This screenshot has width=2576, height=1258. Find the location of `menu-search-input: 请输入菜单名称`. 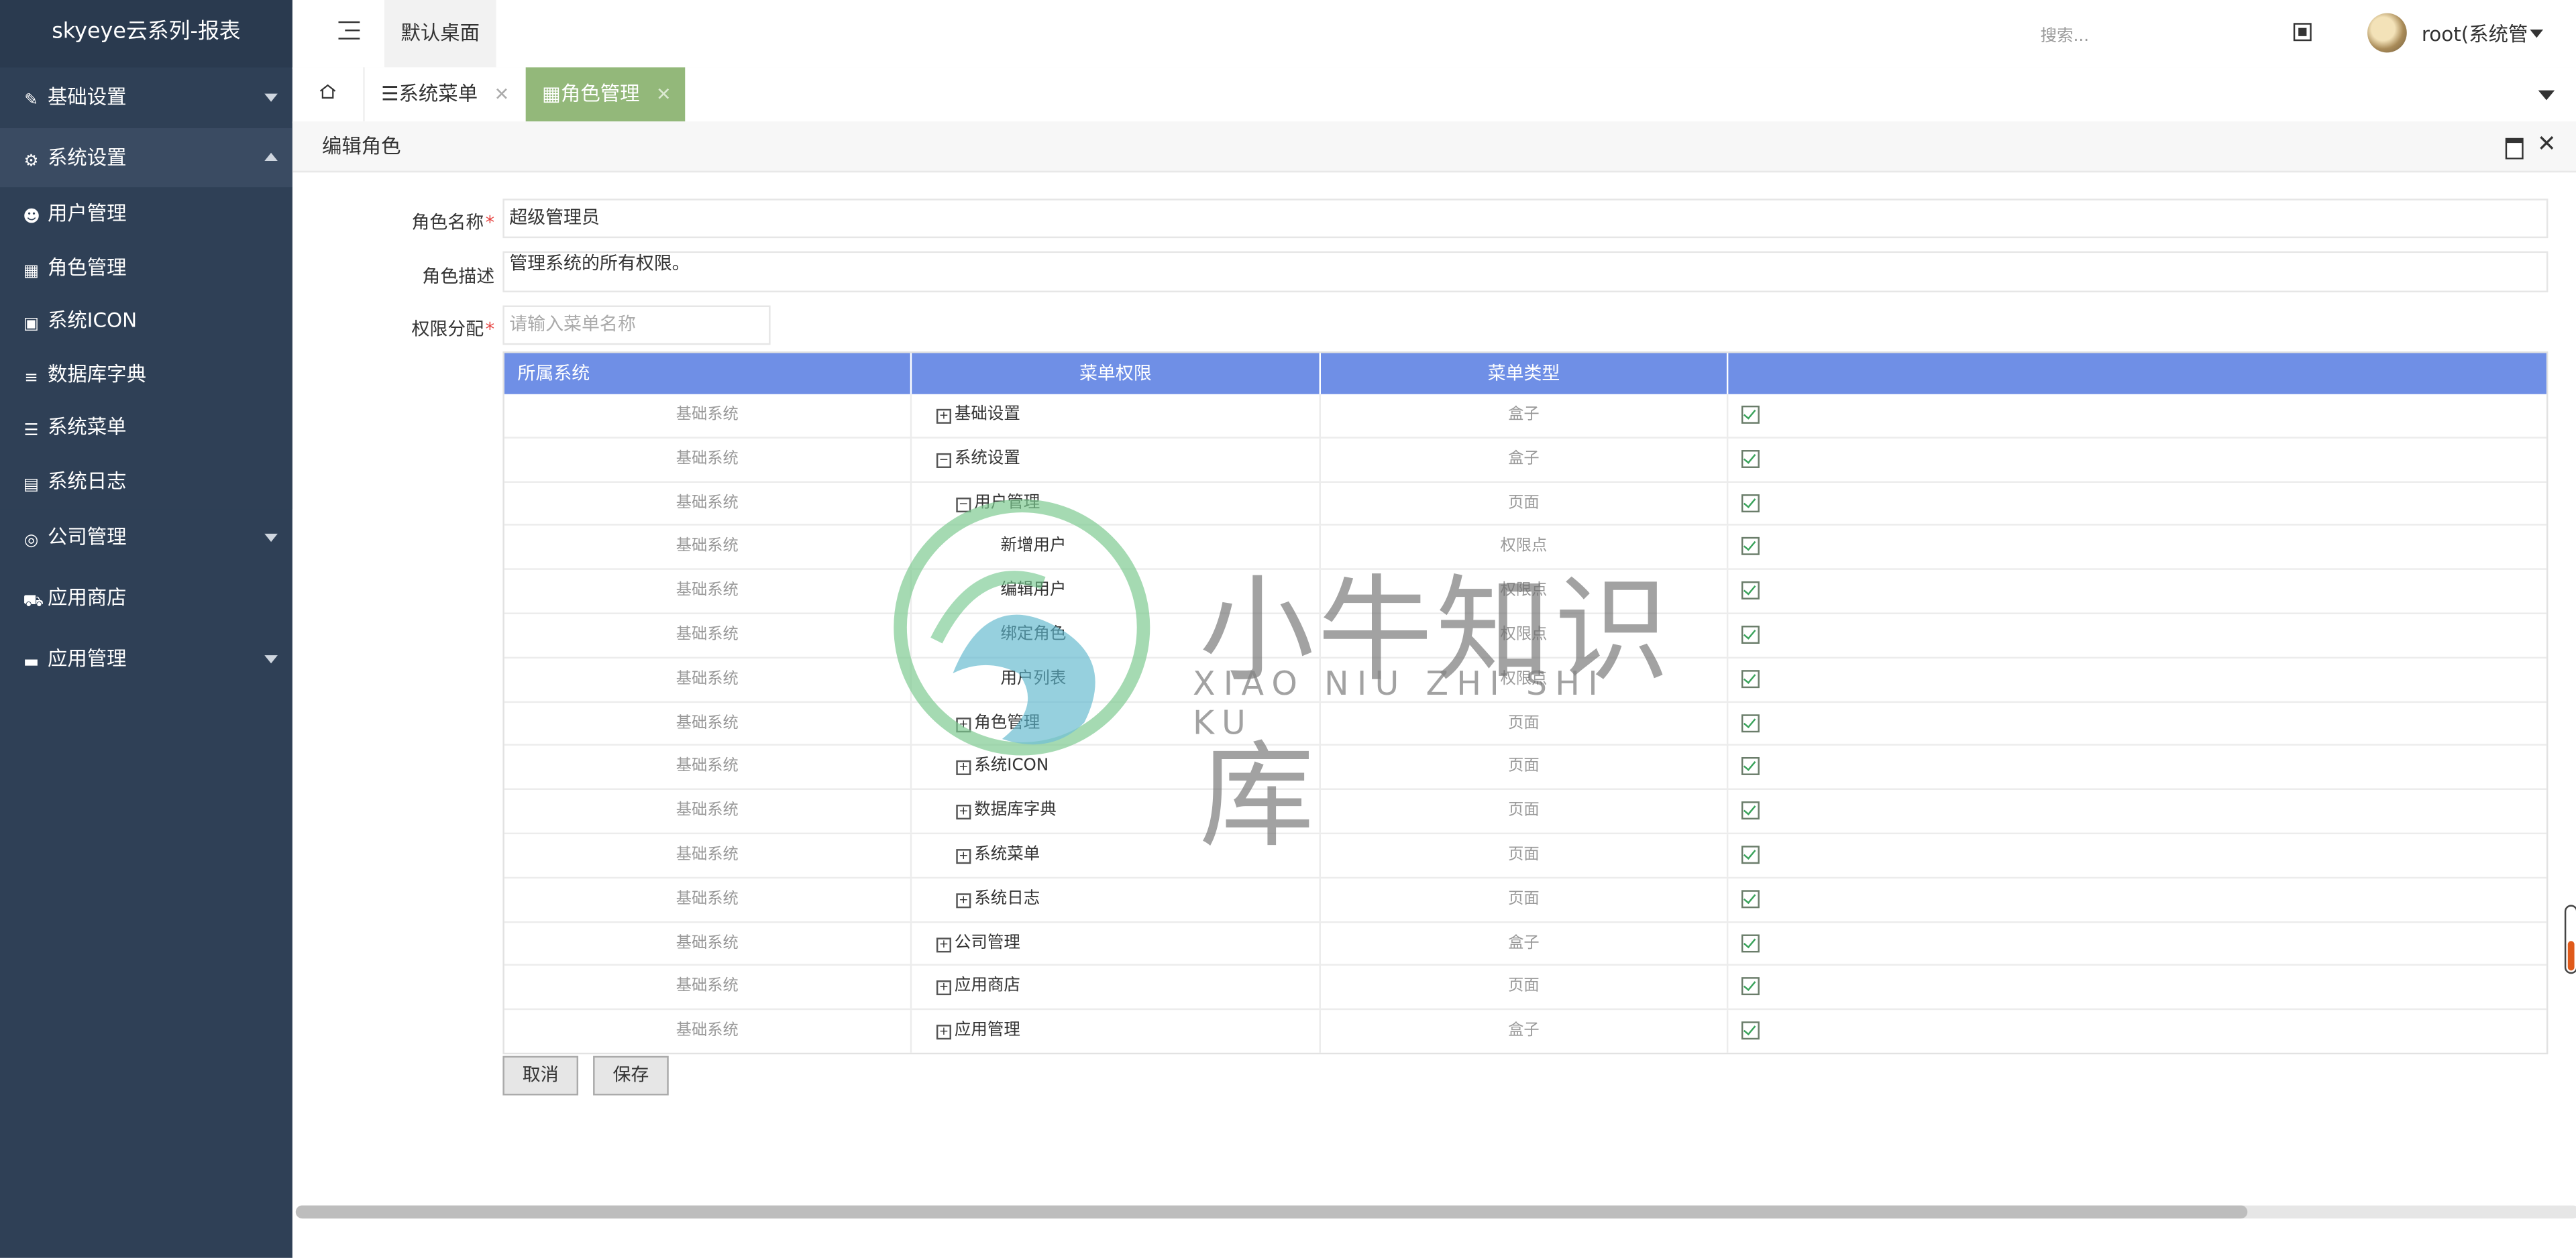

menu-search-input: 请输入菜单名称 is located at coordinates (636, 325).